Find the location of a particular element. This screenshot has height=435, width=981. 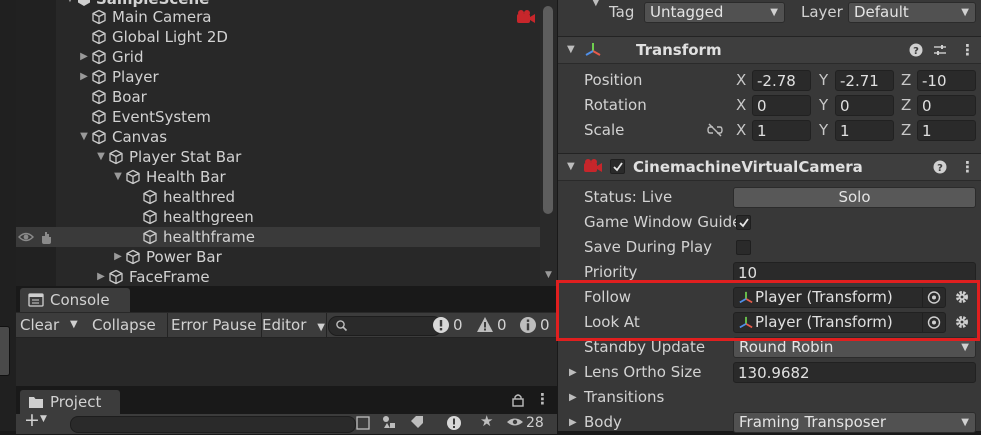

favorites-star-icon: ★ is located at coordinates (486, 421).